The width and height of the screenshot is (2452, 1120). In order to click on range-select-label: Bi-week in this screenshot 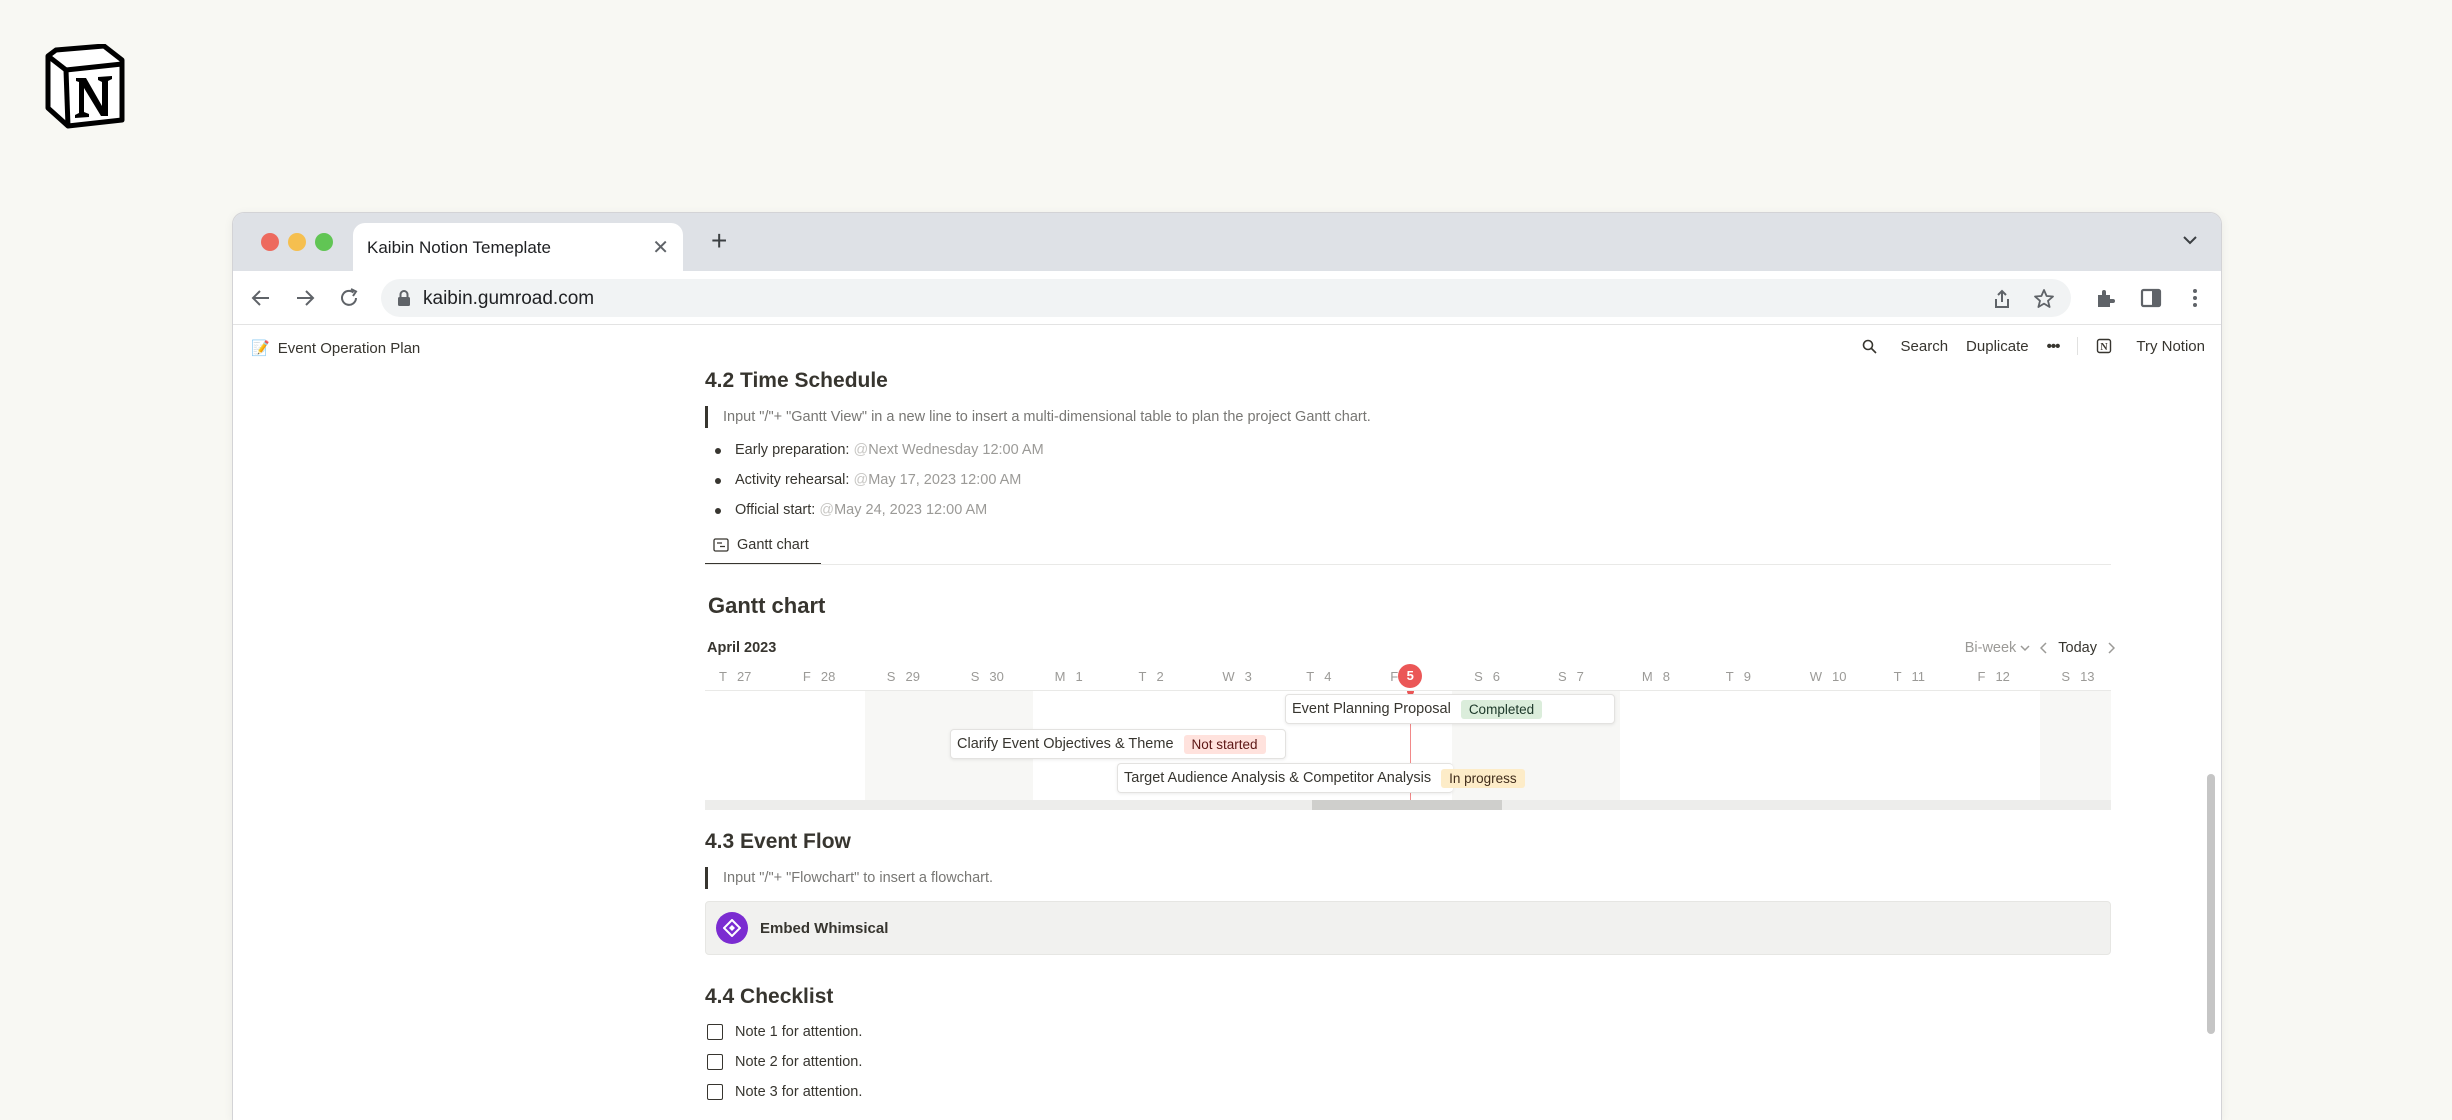, I will do `click(1990, 648)`.